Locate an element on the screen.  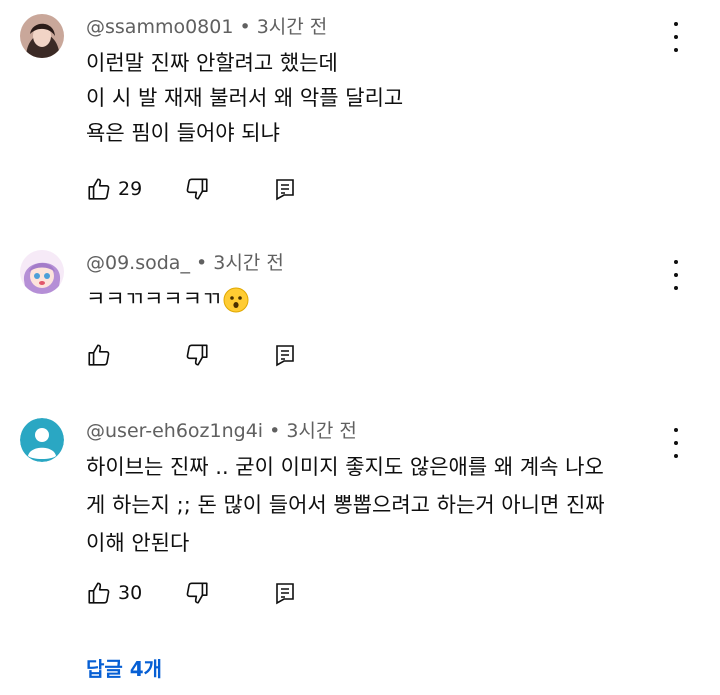
view-replies-link: 답글 4개 is located at coordinates (124, 667).